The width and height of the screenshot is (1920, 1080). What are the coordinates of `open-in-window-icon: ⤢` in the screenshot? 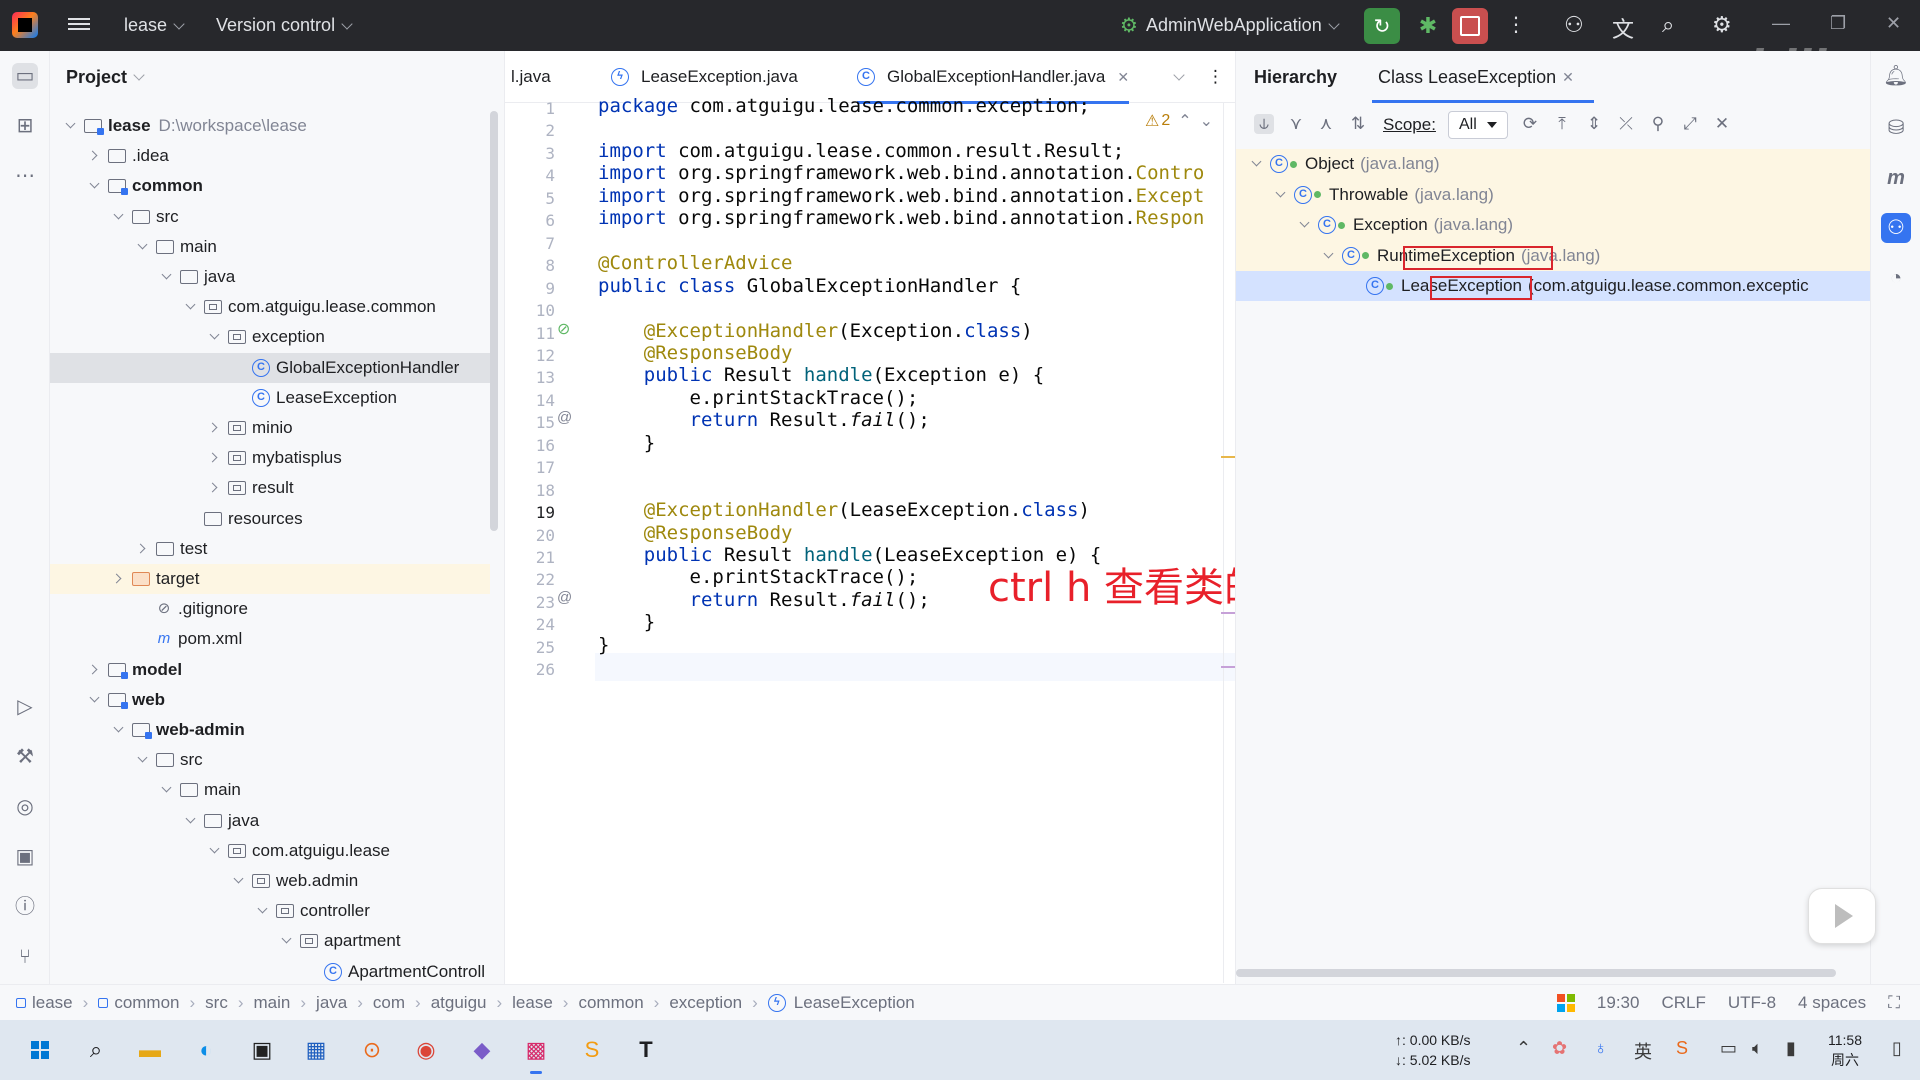 It's located at (1690, 124).